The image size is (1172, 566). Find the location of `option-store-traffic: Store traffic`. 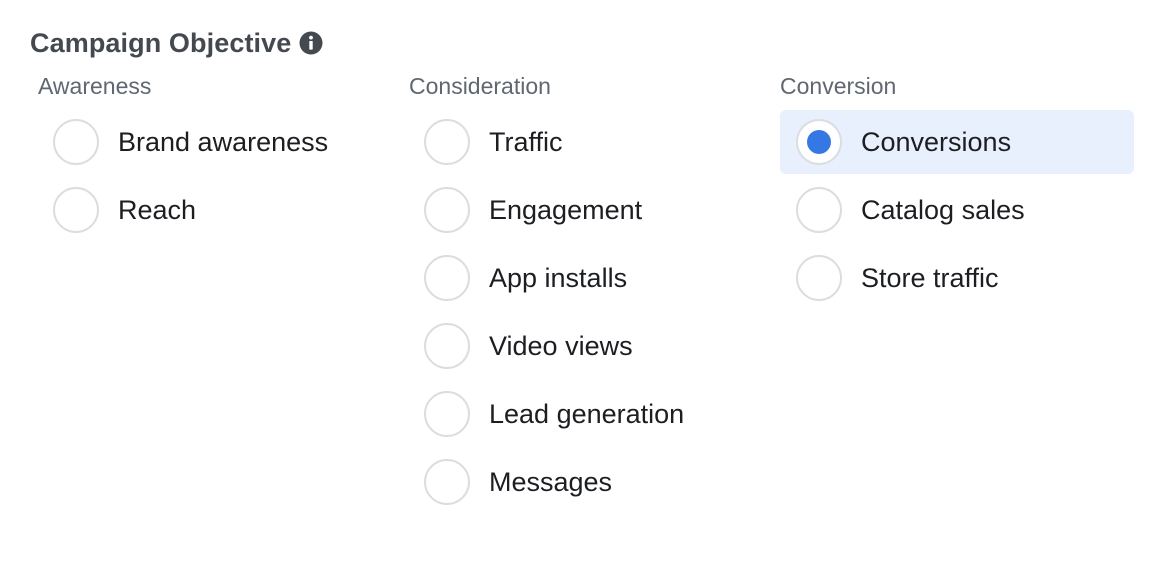

option-store-traffic: Store traffic is located at coordinates (957, 278).